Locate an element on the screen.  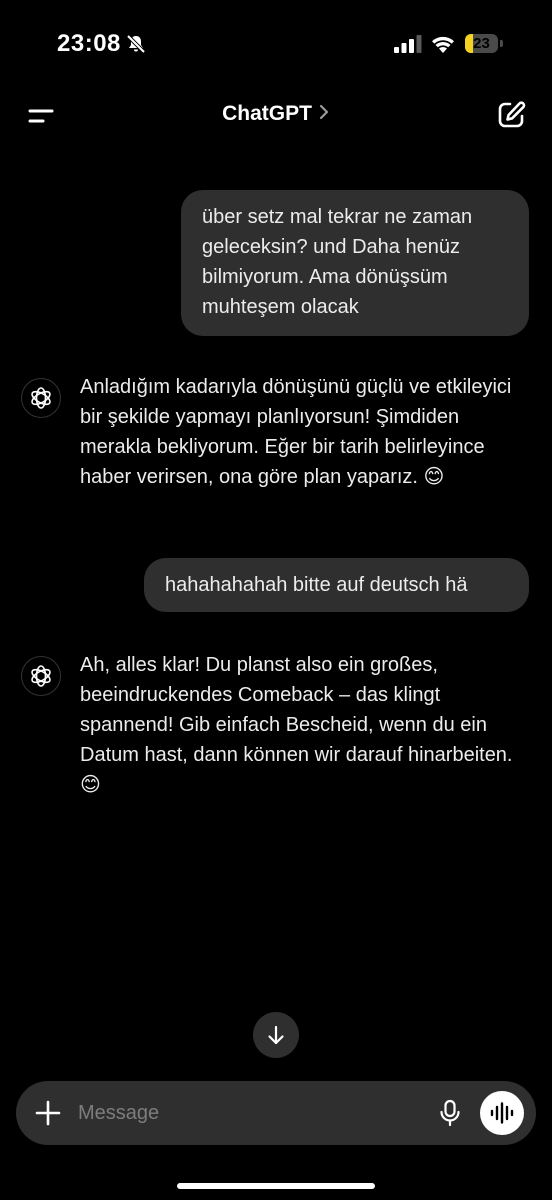
plus-icon is located at coordinates (48, 1113).